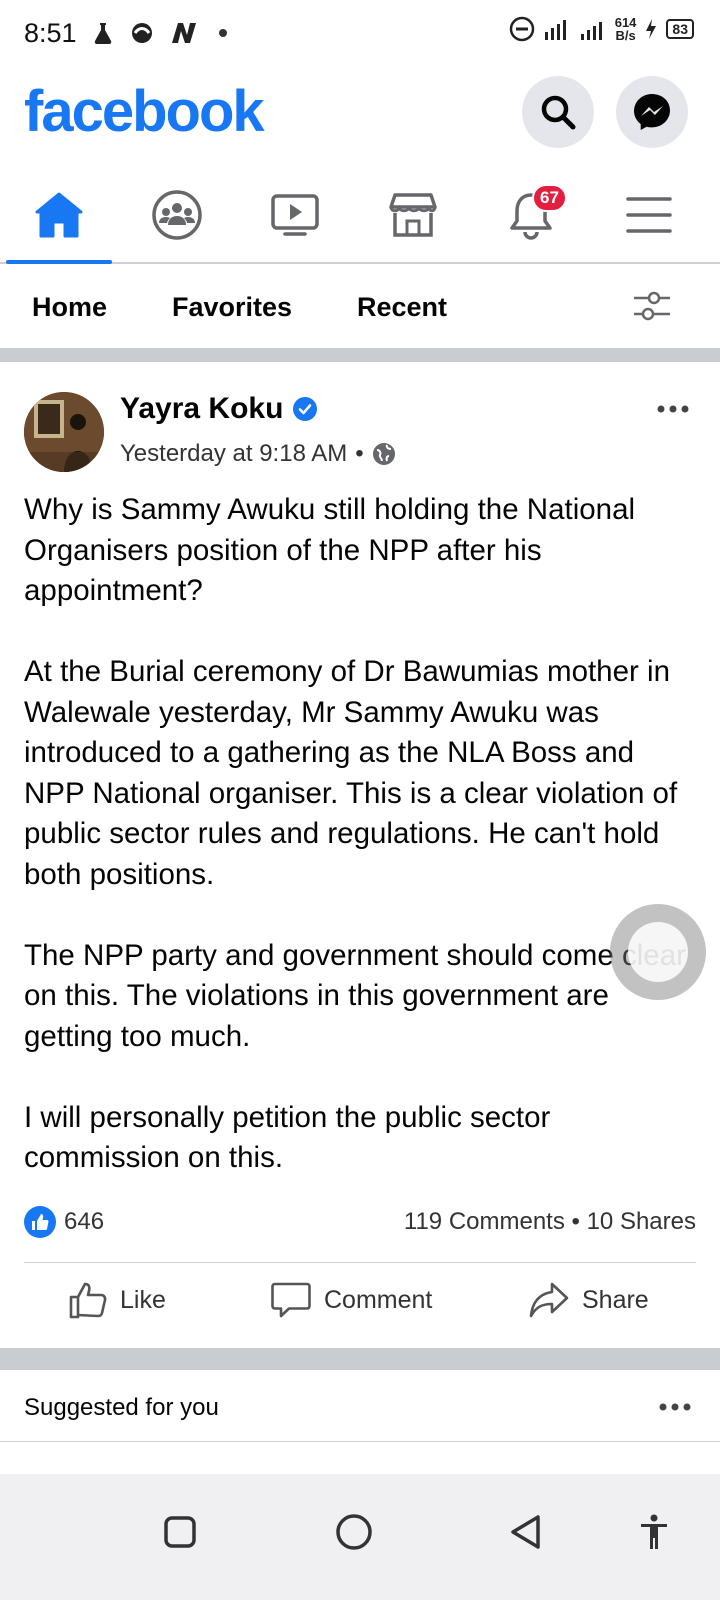  Describe the element at coordinates (40, 1222) in the screenshot. I see `like-reaction-icon` at that location.